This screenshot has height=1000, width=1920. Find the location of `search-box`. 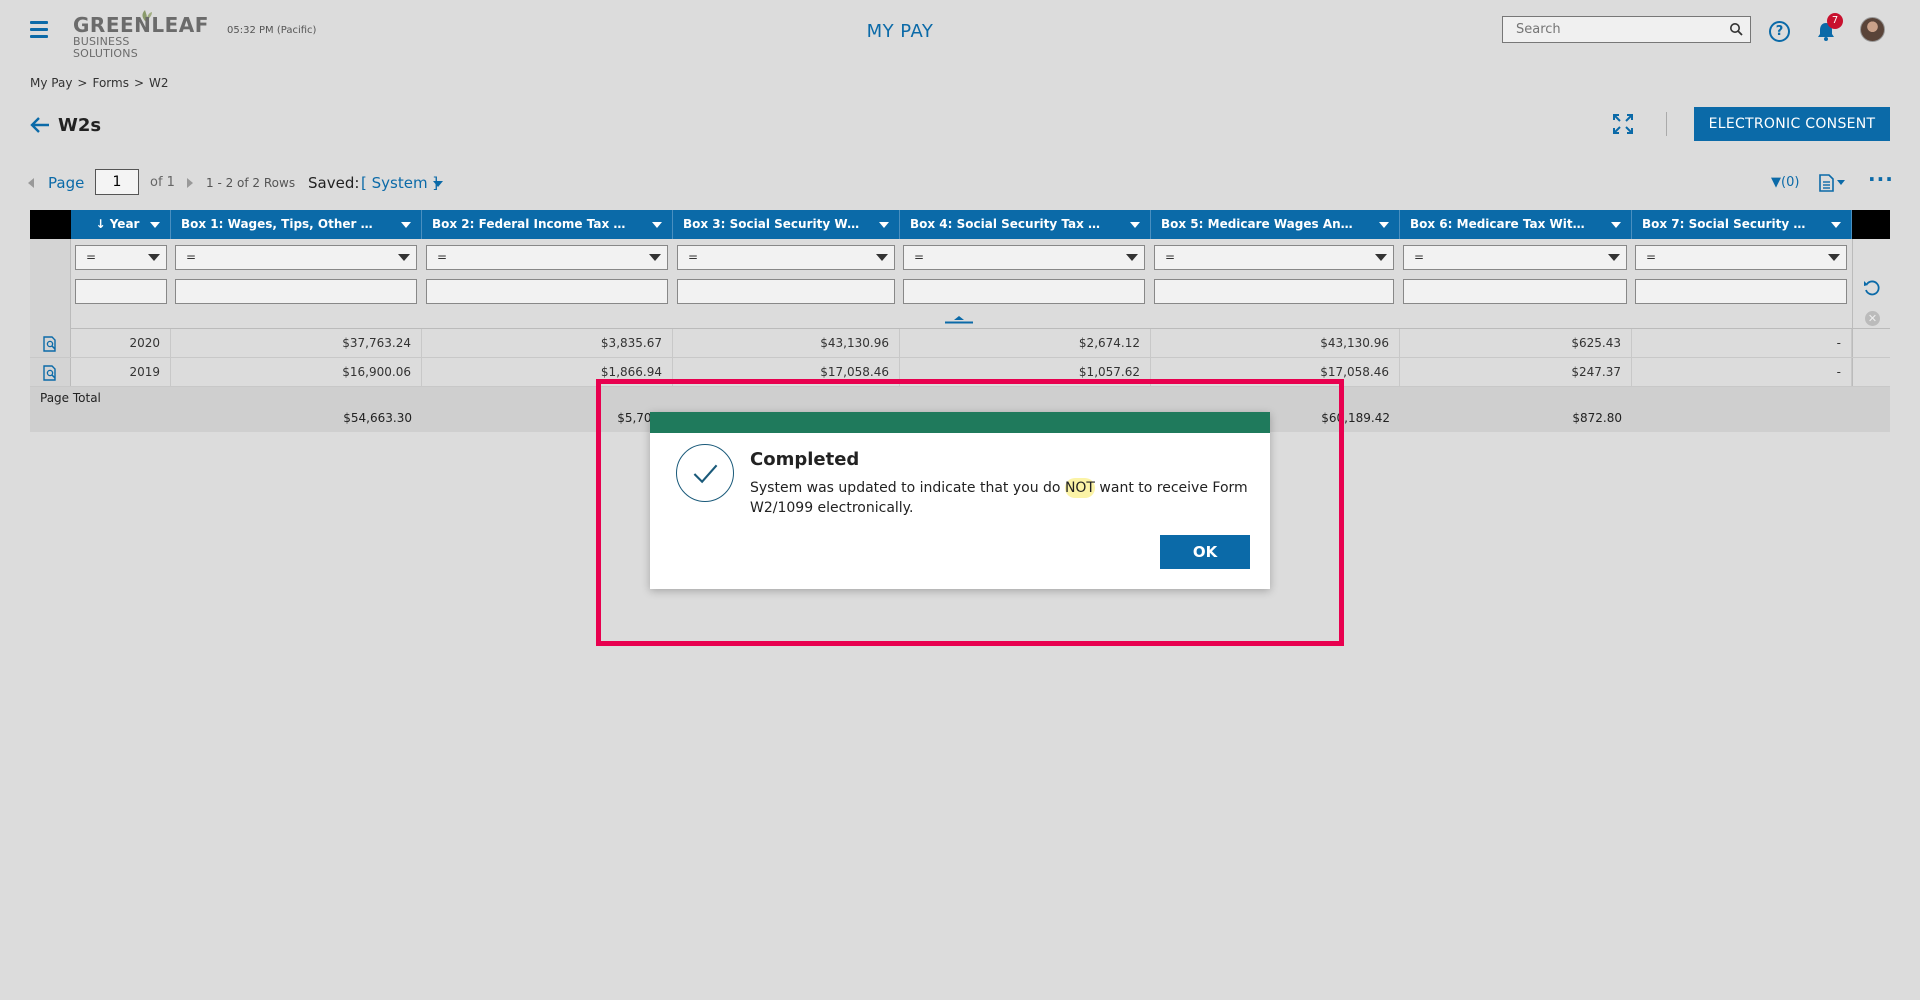

search-box is located at coordinates (1626, 29).